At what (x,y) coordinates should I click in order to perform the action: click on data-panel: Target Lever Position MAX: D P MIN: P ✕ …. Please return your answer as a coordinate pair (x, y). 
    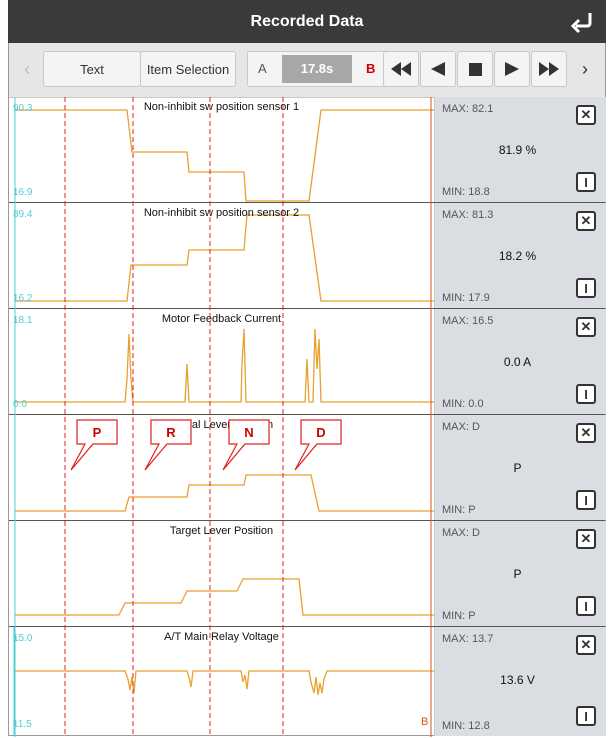
    Looking at the image, I should click on (307, 574).